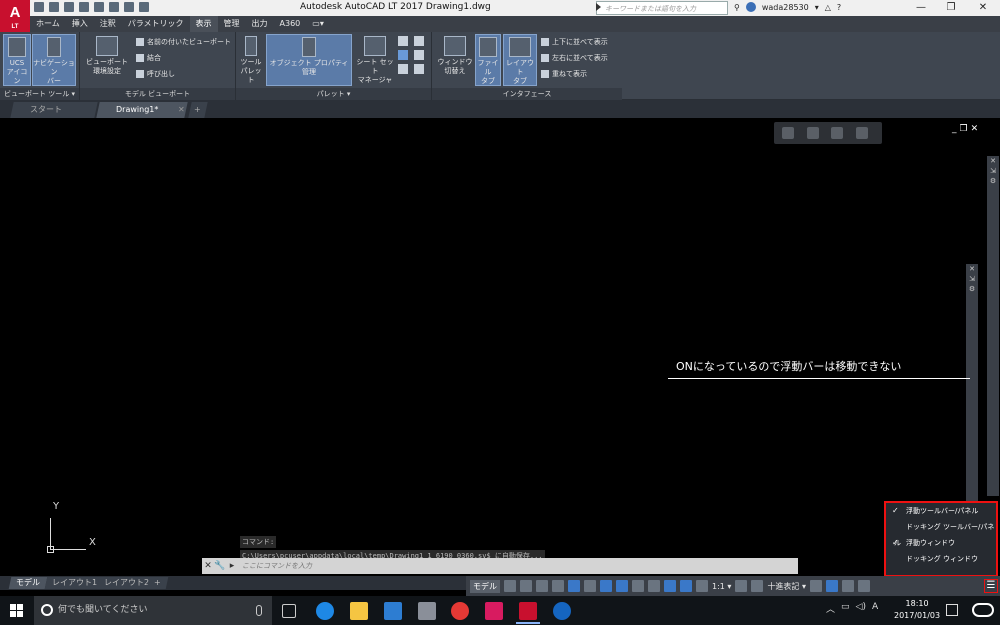 Image resolution: width=1000 pixels, height=625 pixels. I want to click on user-dropdown-icon: ▾, so click(817, 7).